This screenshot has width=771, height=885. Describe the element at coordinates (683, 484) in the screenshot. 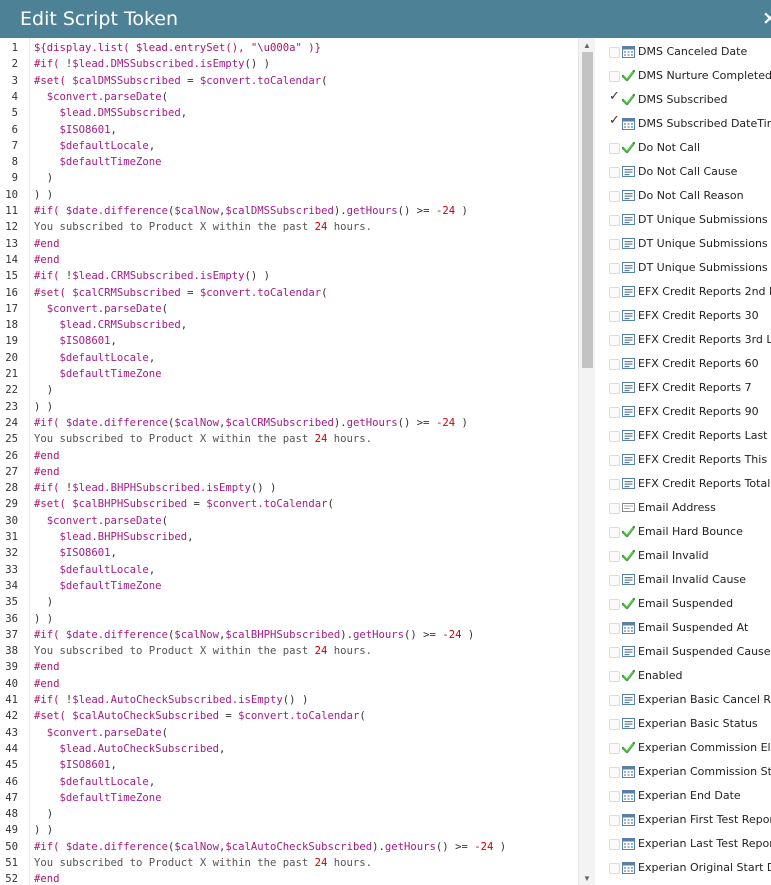

I see `field-list-item: EFX Credit Reports Total` at that location.